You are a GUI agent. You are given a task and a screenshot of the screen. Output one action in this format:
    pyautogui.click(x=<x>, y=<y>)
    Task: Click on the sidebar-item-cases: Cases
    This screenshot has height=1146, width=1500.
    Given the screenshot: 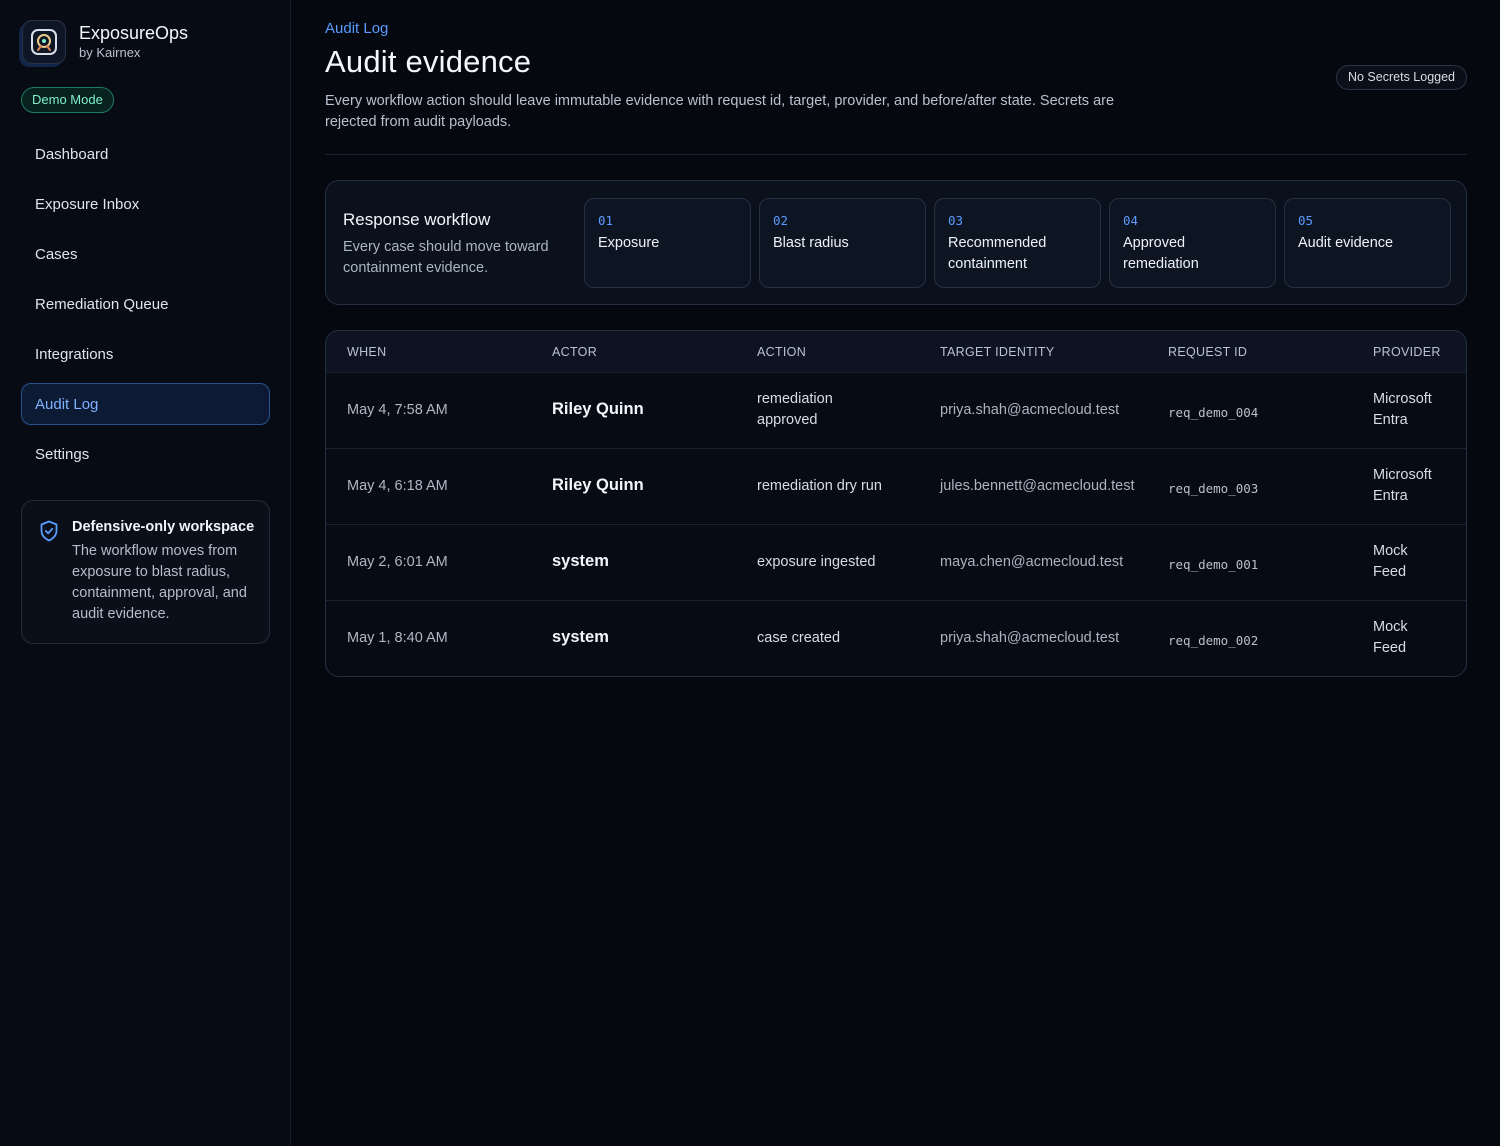 What is the action you would take?
    pyautogui.click(x=145, y=254)
    